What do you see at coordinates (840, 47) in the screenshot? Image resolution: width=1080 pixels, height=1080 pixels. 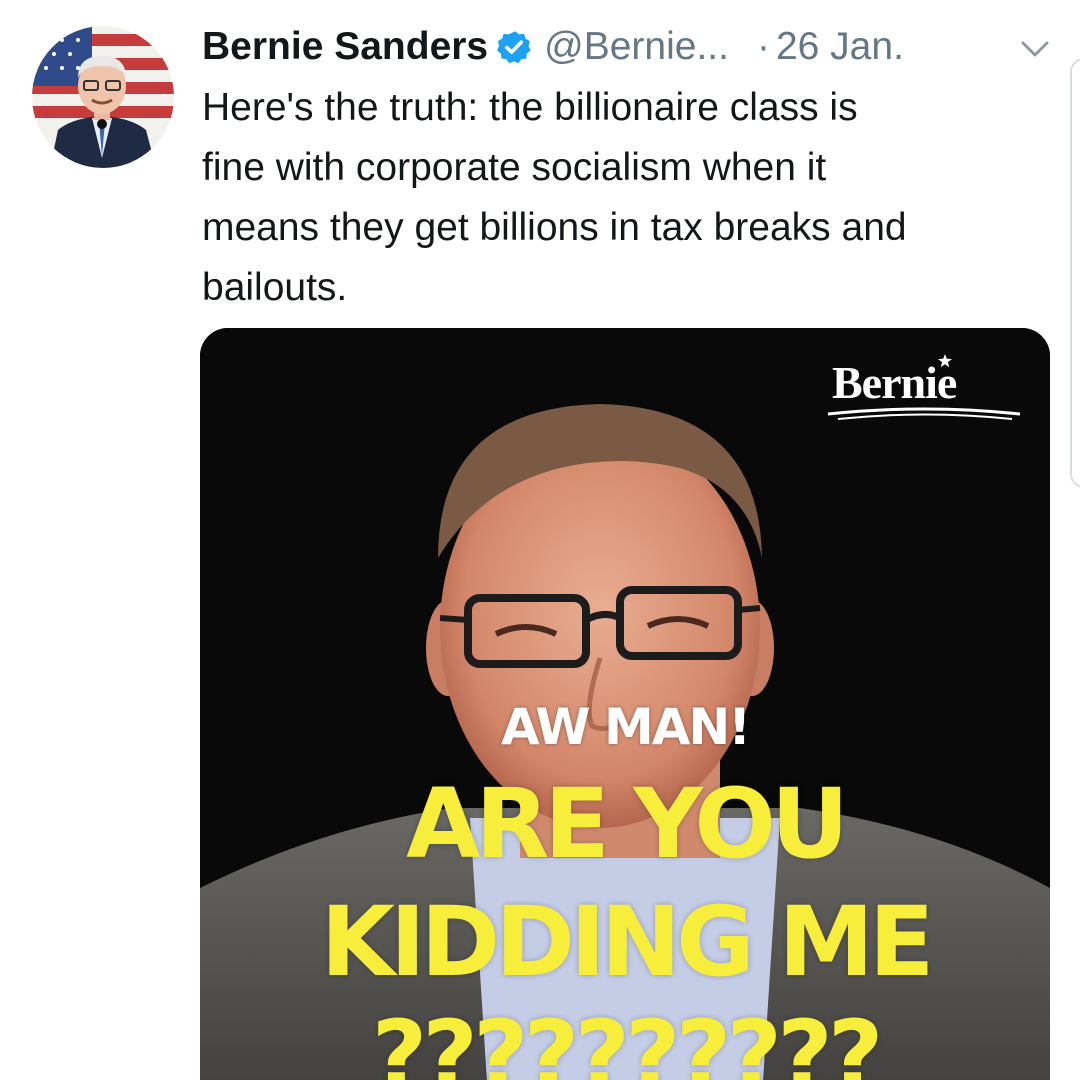 I see `tweet-date: 26 Jan.` at bounding box center [840, 47].